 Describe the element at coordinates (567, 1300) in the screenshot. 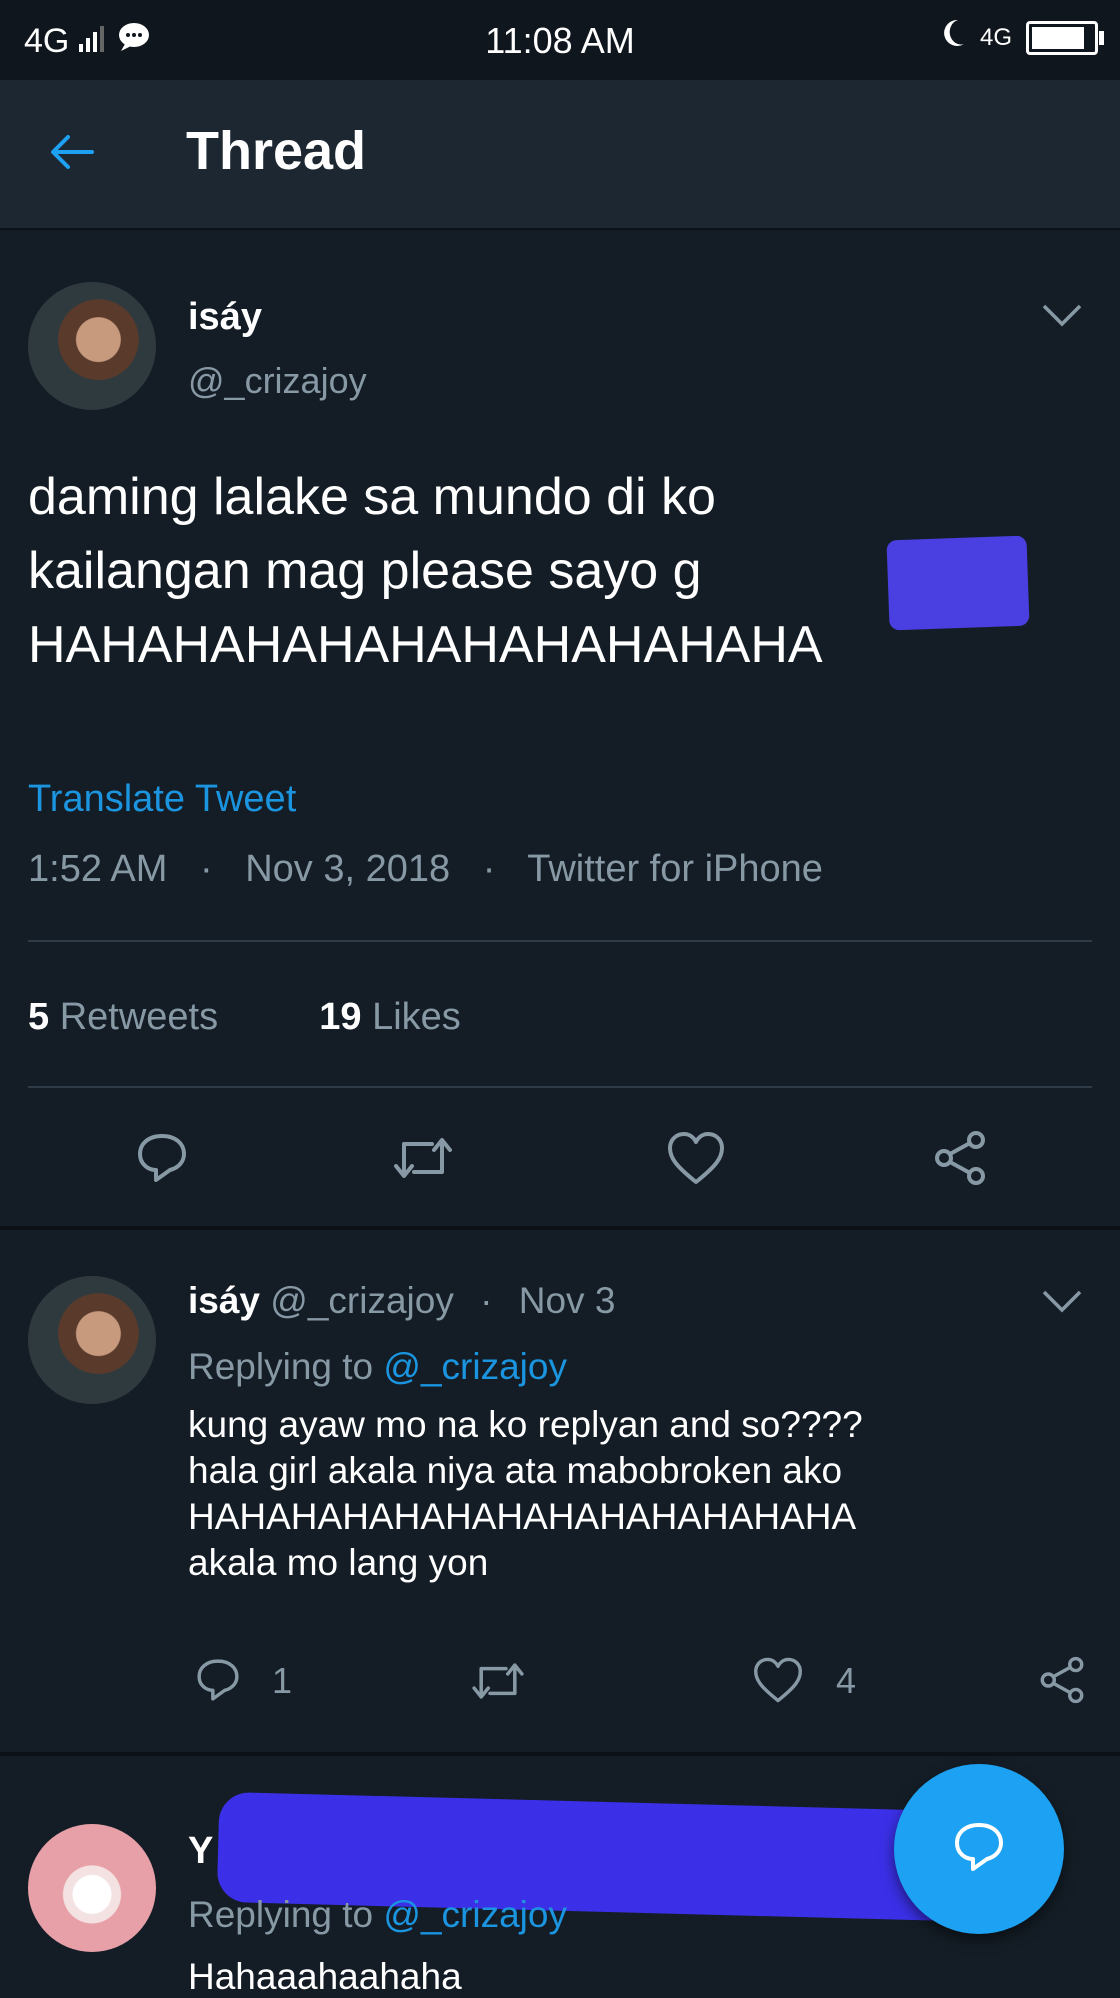

I see `reply-date: Nov 3` at that location.